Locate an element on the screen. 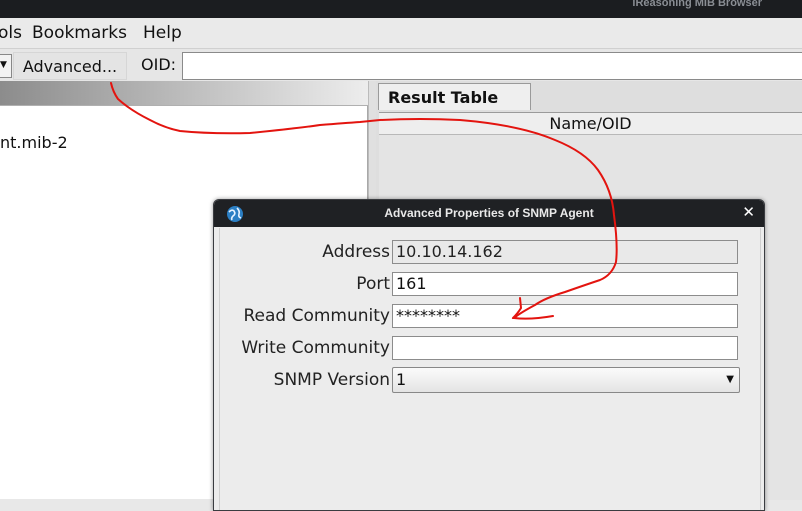 The height and width of the screenshot is (511, 802). dialog-title: Advanced Properties of SNMP Agent is located at coordinates (489, 213).